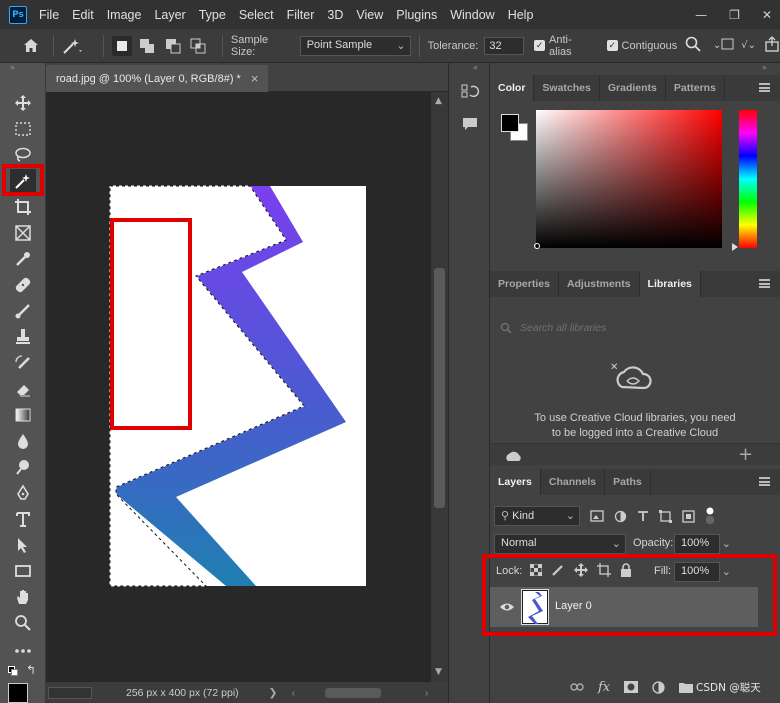 The width and height of the screenshot is (780, 703). I want to click on horizontal-scroll-thumb, so click(352, 692).